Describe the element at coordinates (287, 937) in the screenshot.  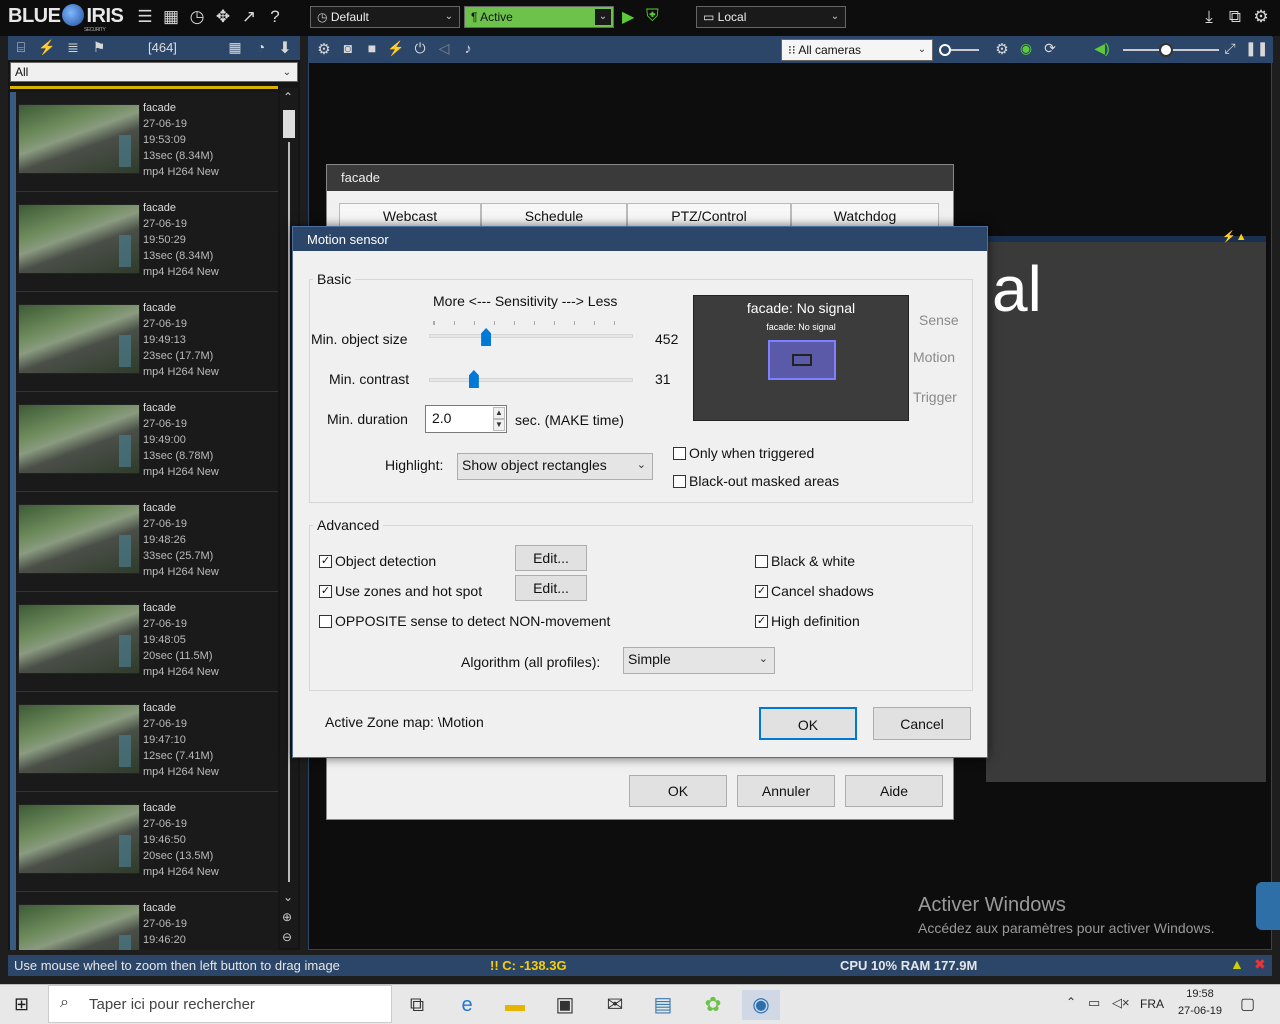
I see `zoom-out-icon: ⊖` at that location.